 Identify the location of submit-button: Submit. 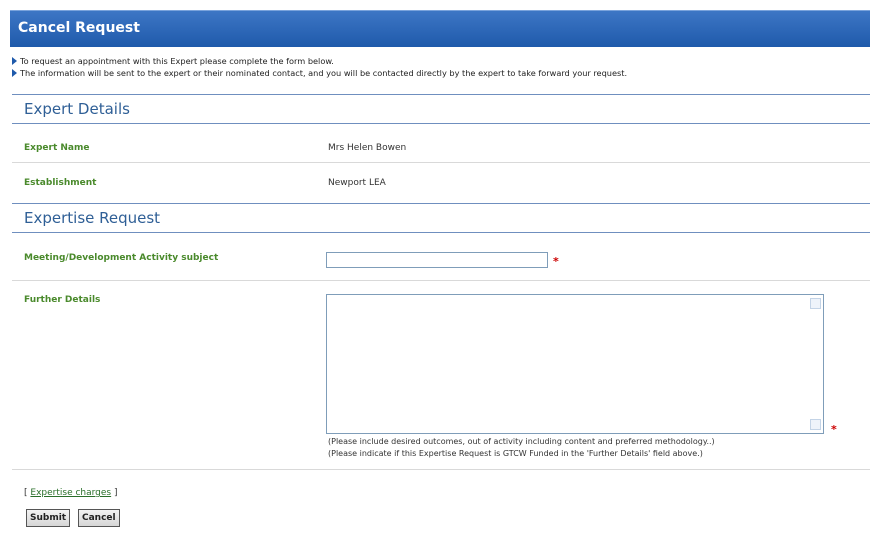
(48, 518).